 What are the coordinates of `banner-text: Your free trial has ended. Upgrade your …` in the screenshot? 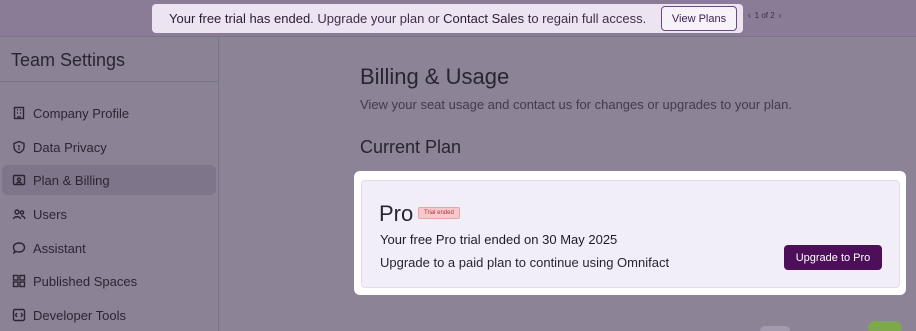 It's located at (407, 18).